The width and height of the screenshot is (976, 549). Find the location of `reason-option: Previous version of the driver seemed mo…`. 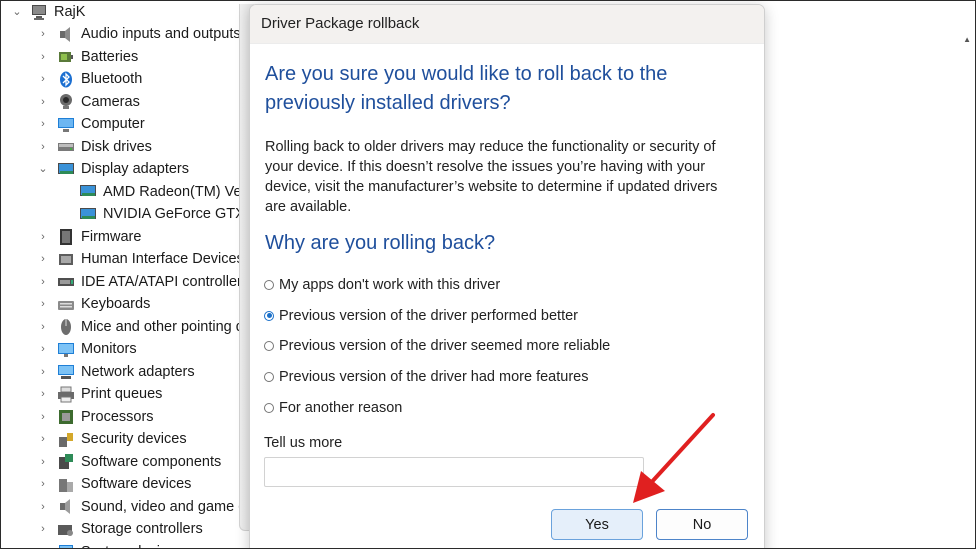

reason-option: Previous version of the driver seemed mo… is located at coordinates (437, 346).